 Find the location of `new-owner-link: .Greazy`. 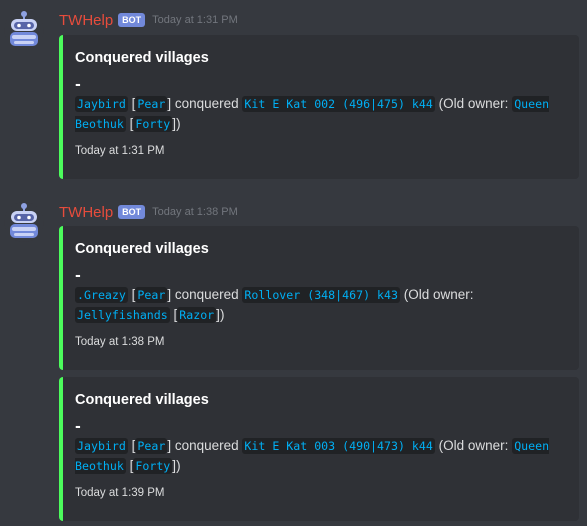

new-owner-link: .Greazy is located at coordinates (101, 295).